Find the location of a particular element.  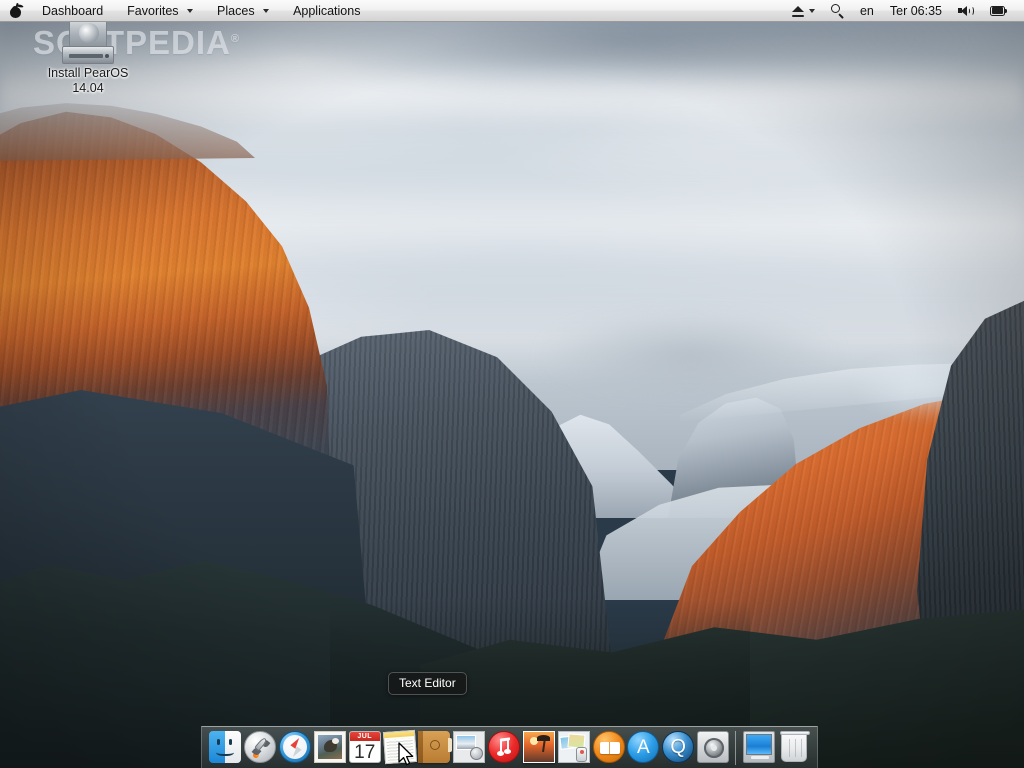

quicktime-glyph: Q is located at coordinates (678, 747).